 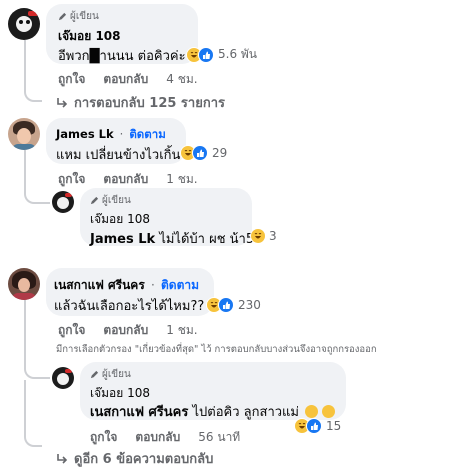 What do you see at coordinates (258, 236) in the screenshot?
I see `haha-reaction-icon` at bounding box center [258, 236].